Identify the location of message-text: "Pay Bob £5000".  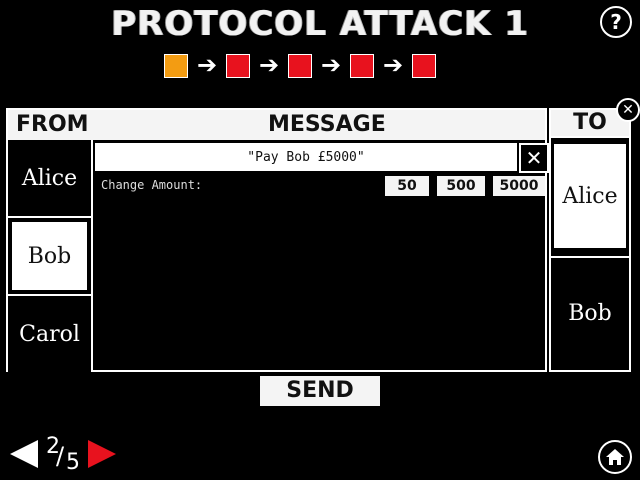
(306, 157).